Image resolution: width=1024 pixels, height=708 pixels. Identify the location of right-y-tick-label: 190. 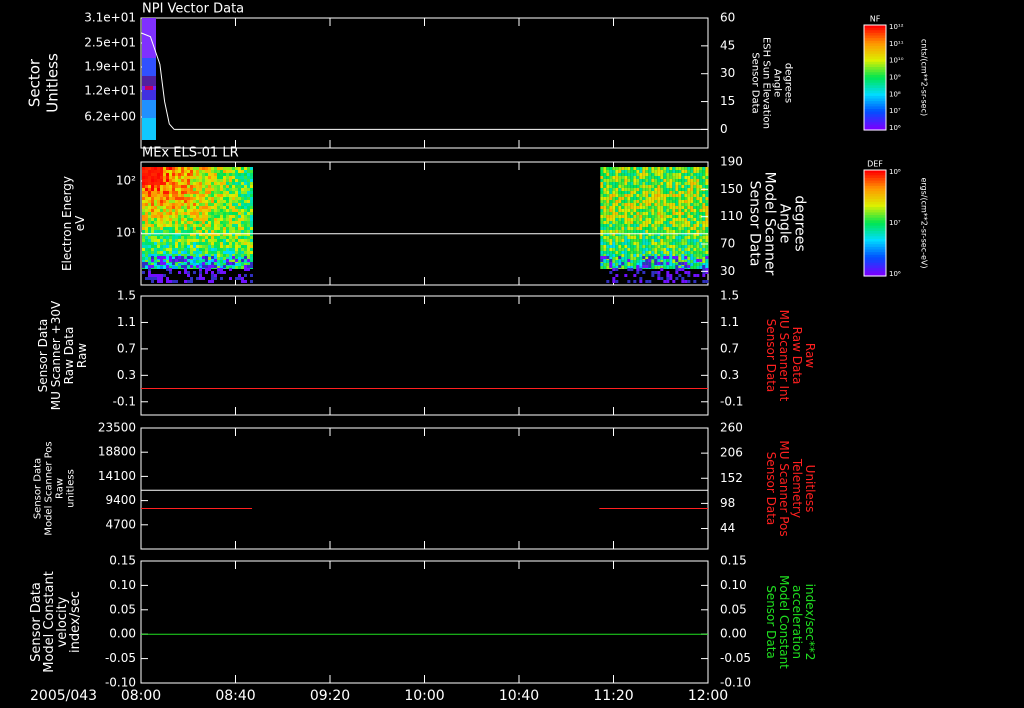
(731, 162).